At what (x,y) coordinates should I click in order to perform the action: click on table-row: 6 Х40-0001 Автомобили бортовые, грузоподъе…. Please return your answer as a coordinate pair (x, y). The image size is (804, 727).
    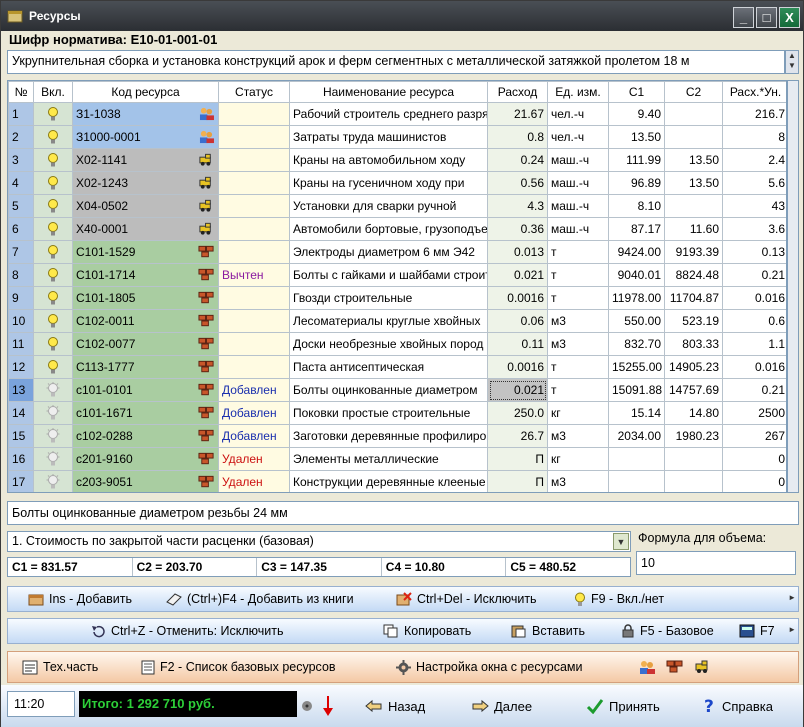
    Looking at the image, I should click on (397, 229).